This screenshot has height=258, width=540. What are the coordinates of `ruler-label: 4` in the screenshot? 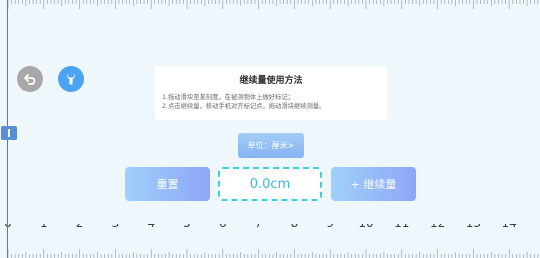 It's located at (151, 227).